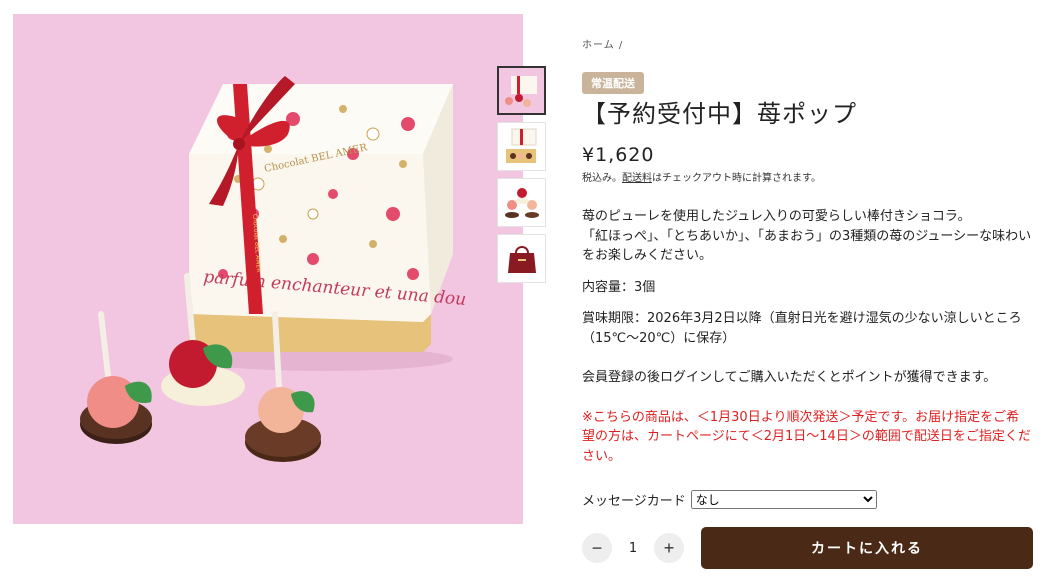 The height and width of the screenshot is (583, 1048). I want to click on message-card-select: なし, so click(783, 499).